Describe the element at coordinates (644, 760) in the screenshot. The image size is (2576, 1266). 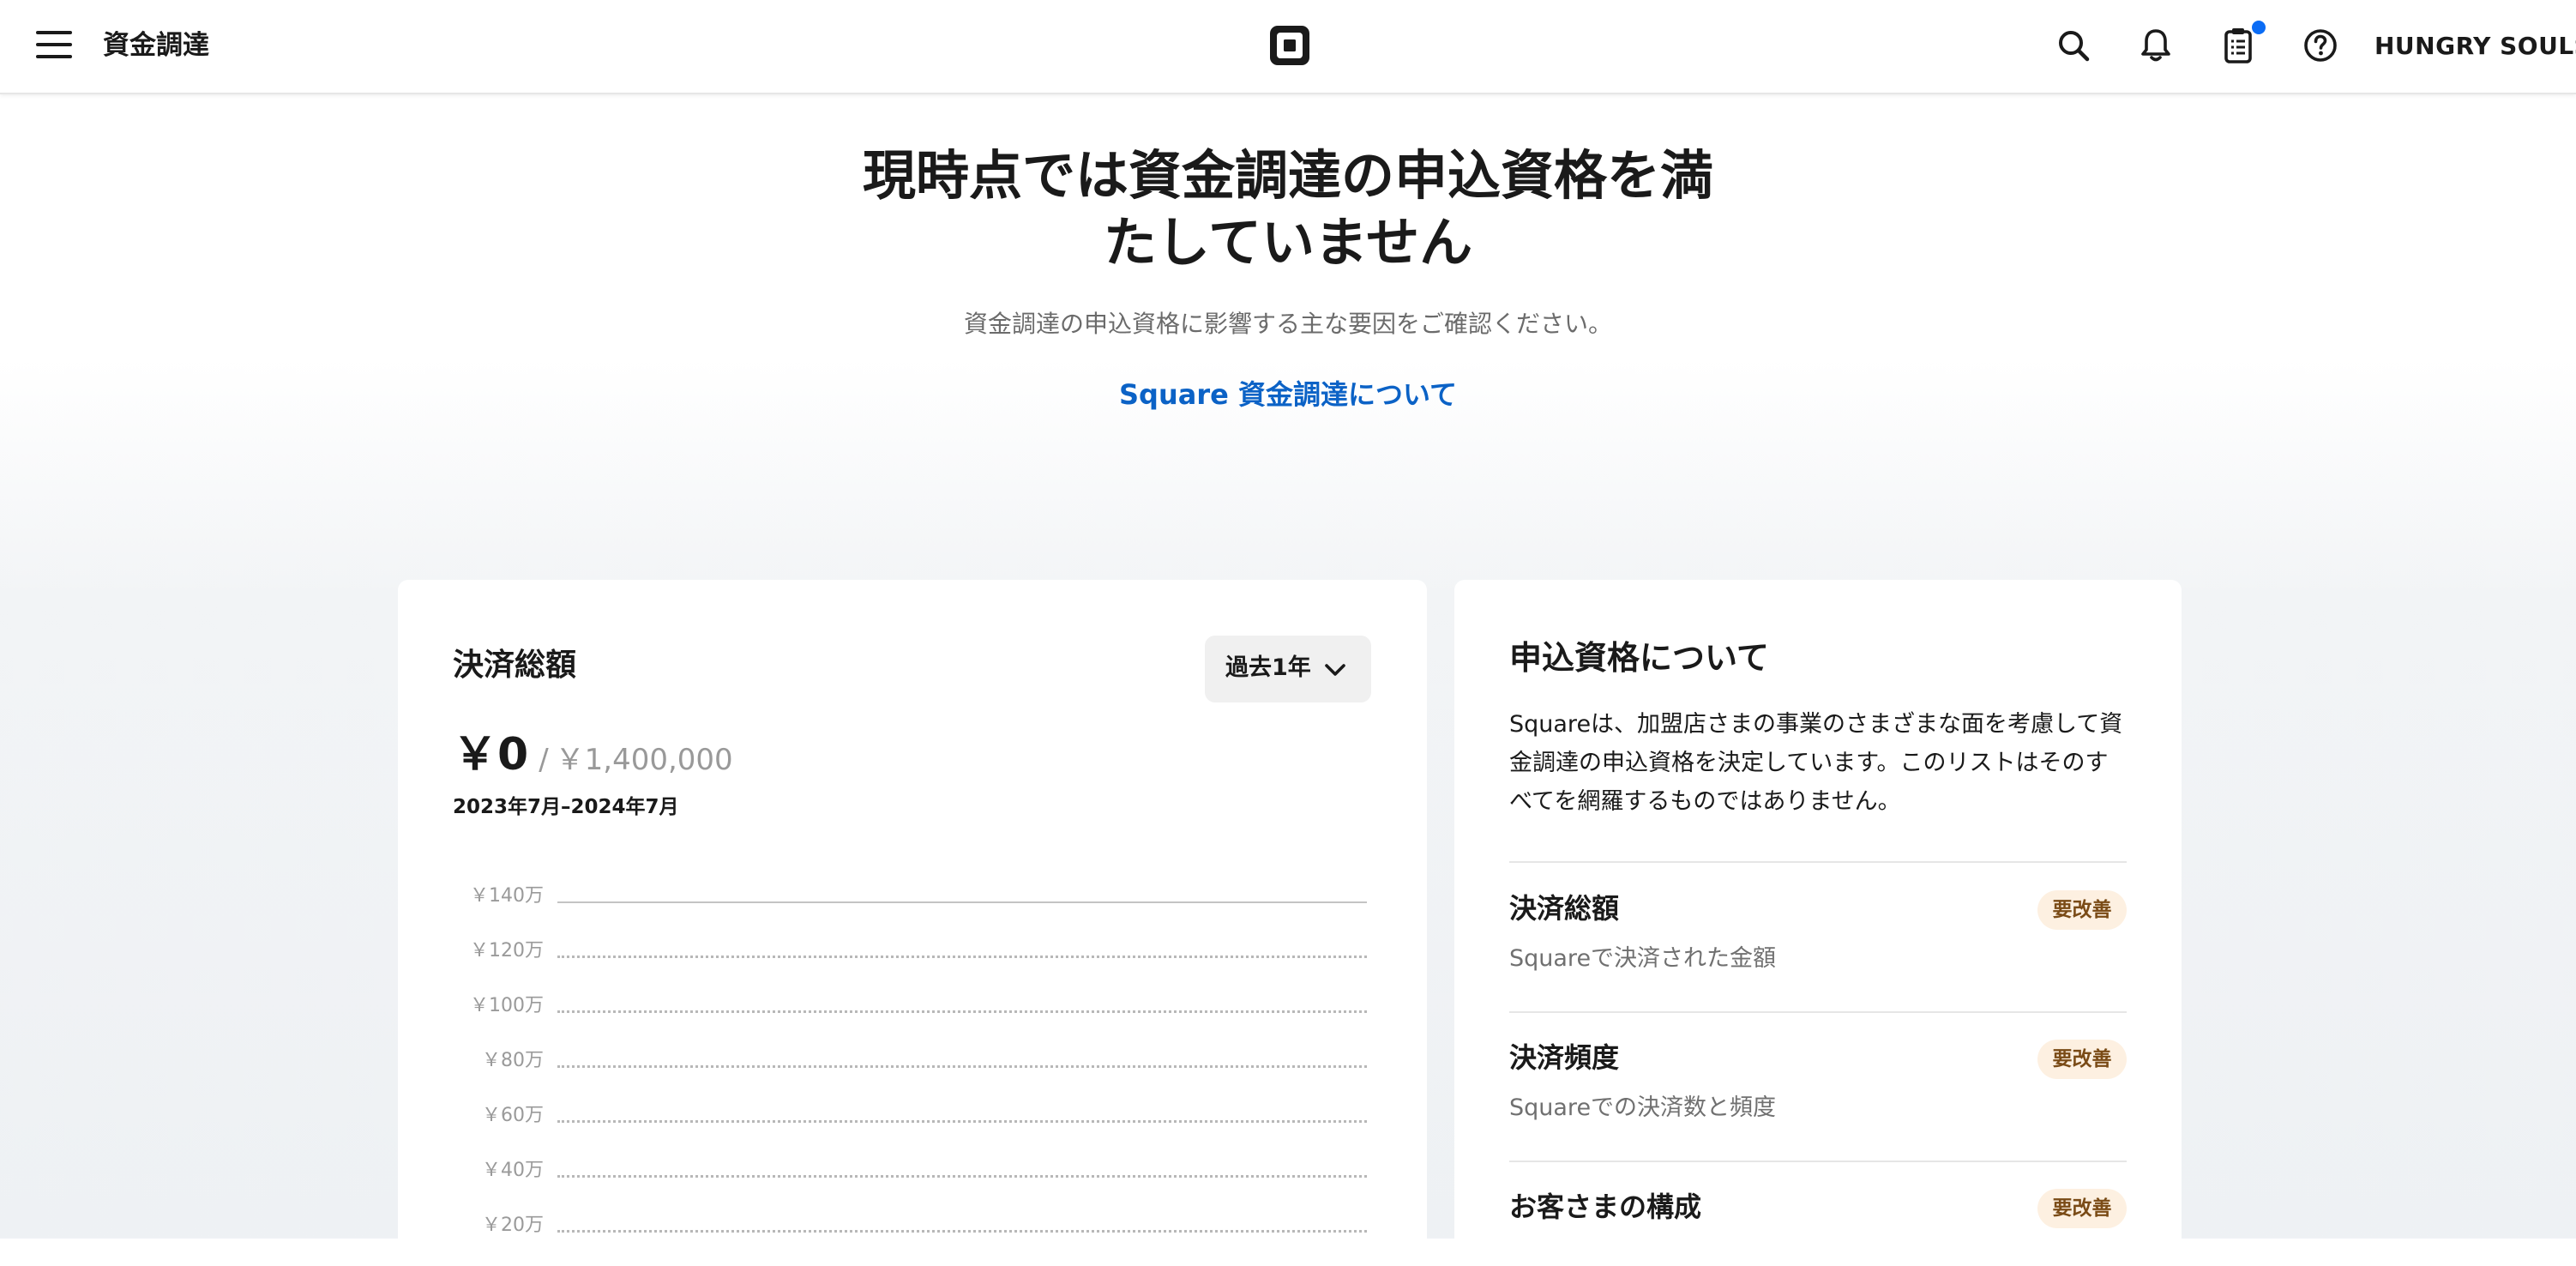
I see `target-amount: ￥1,400,000` at that location.